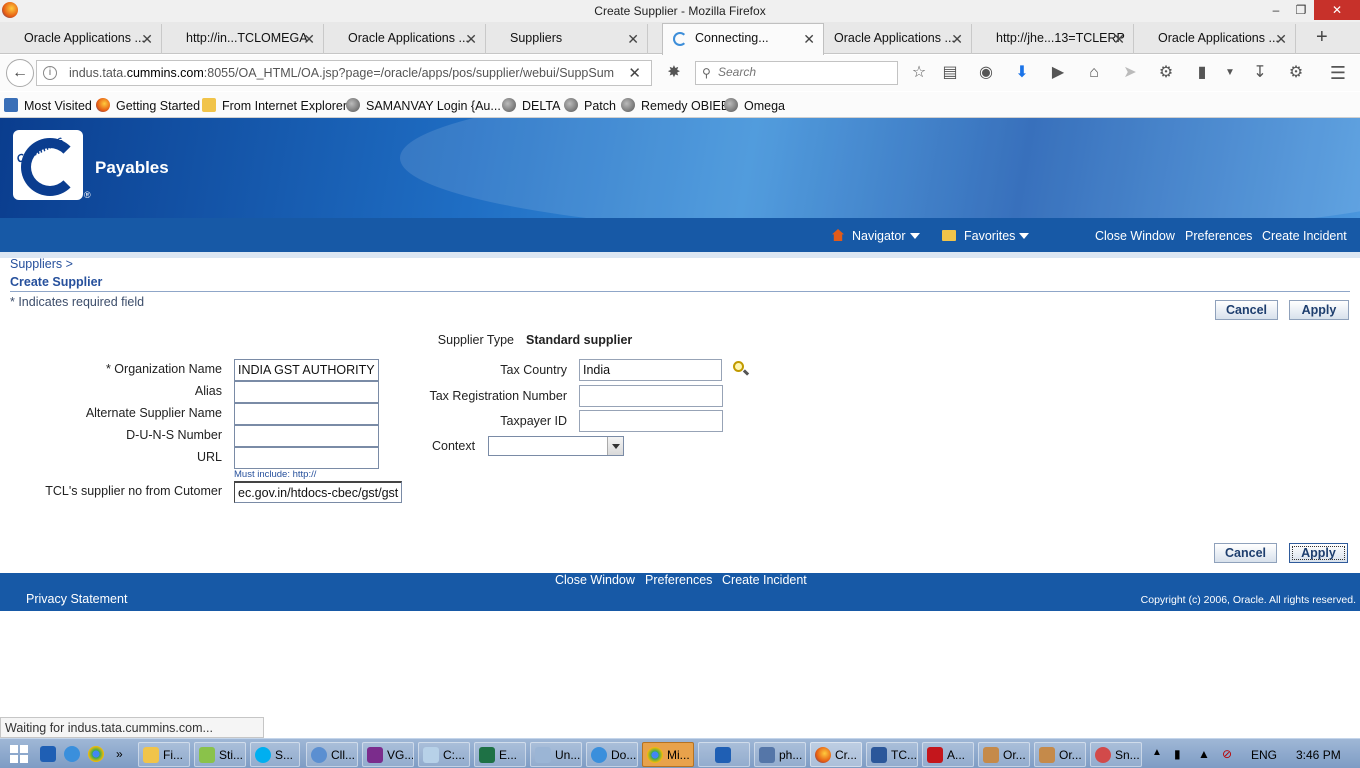 The image size is (1360, 768). I want to click on breadcrumb: Suppliers >, so click(41, 264).